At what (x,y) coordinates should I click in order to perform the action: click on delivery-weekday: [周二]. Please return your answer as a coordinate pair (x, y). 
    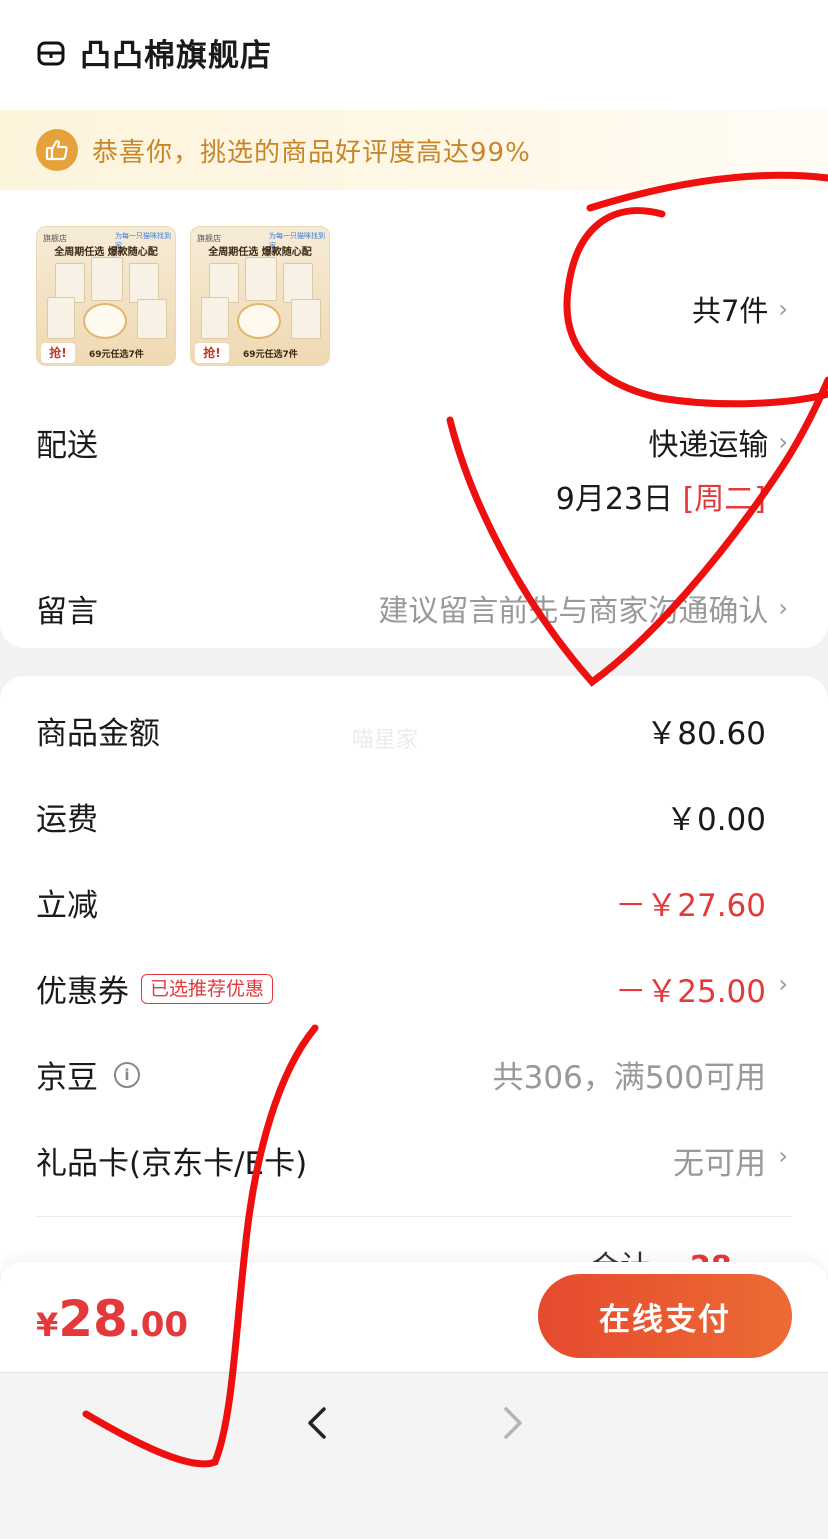
    Looking at the image, I should click on (724, 499).